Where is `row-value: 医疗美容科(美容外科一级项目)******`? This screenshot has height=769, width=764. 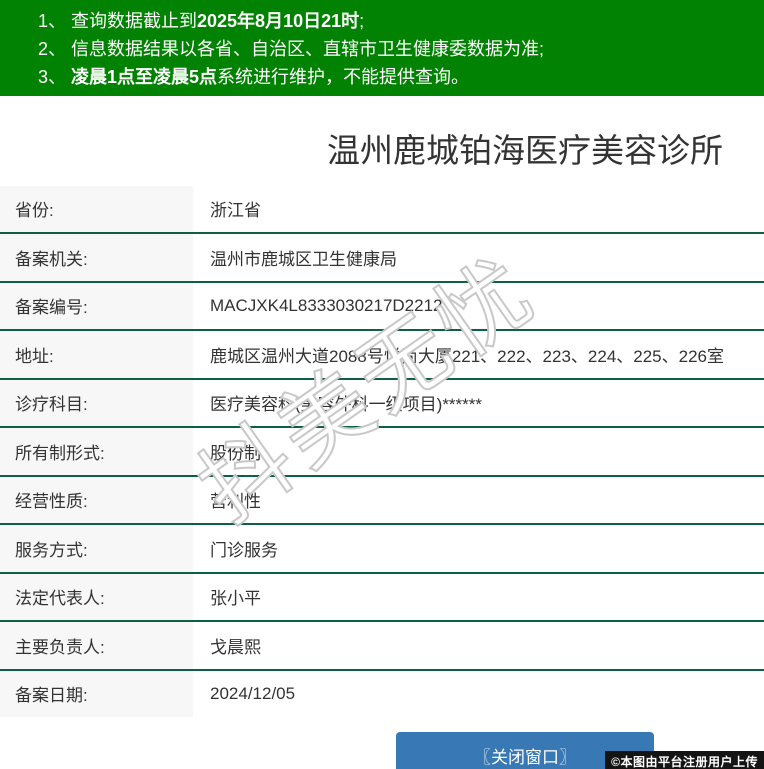 row-value: 医疗美容科(美容外科一级项目)****** is located at coordinates (346, 405).